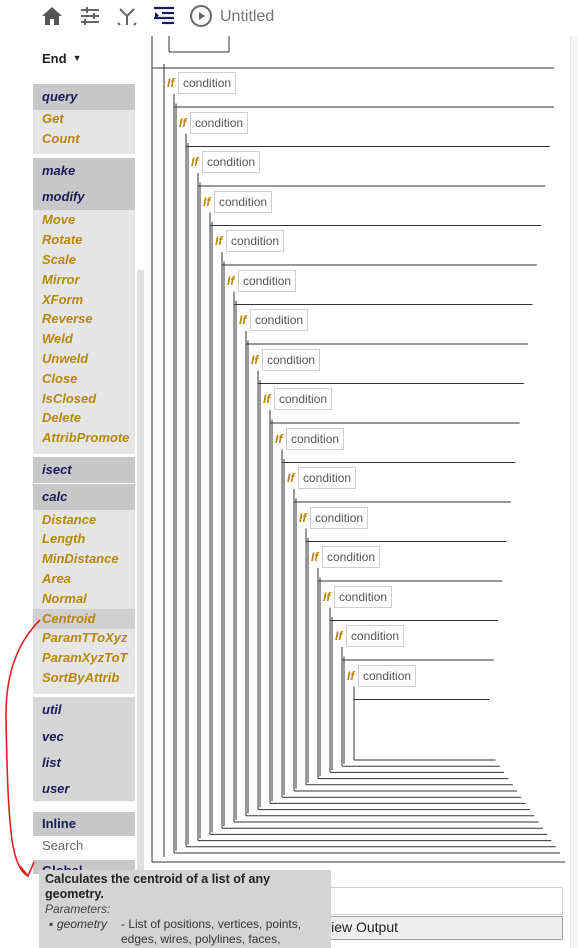 The image size is (578, 948). Describe the element at coordinates (67, 318) in the screenshot. I see `function-reverse: Reverse` at that location.